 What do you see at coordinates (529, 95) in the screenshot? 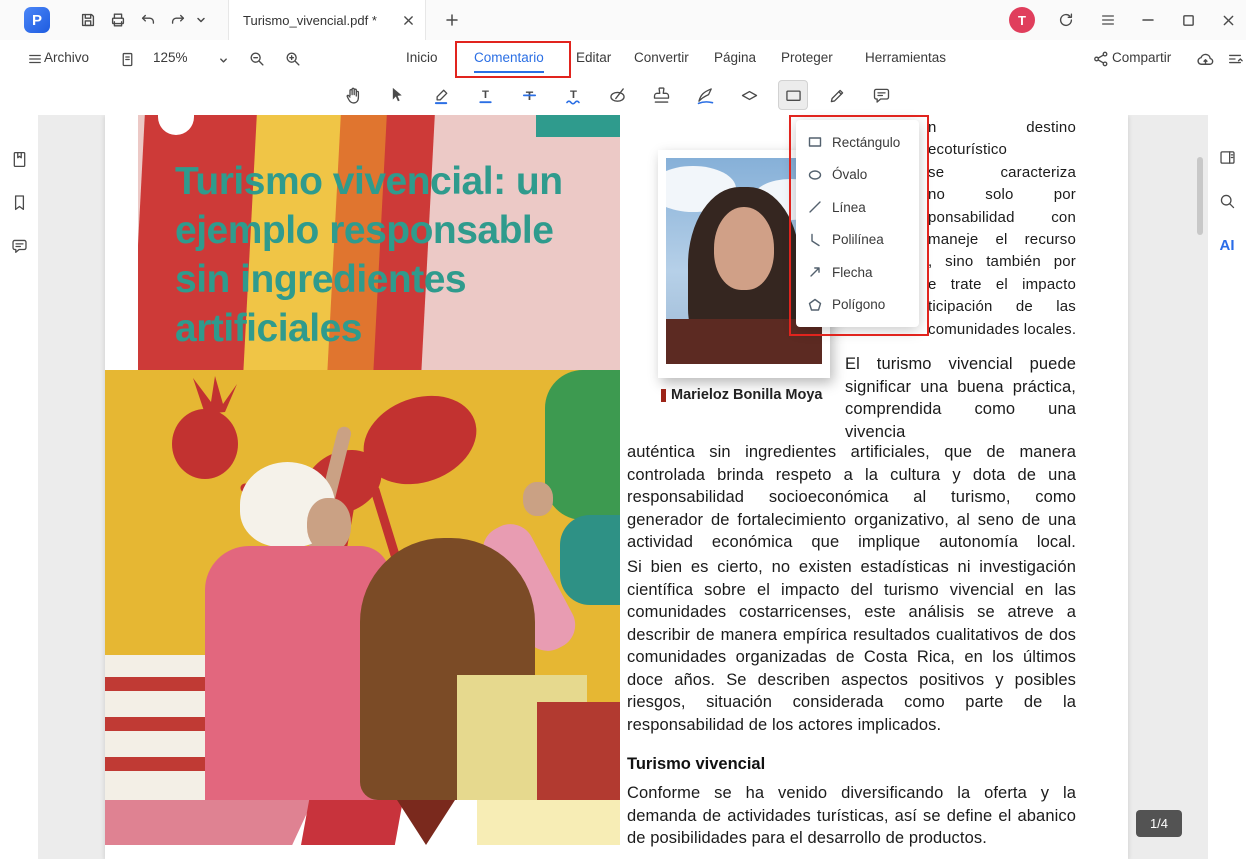
I see `strikethrough-tool-icon: T` at bounding box center [529, 95].